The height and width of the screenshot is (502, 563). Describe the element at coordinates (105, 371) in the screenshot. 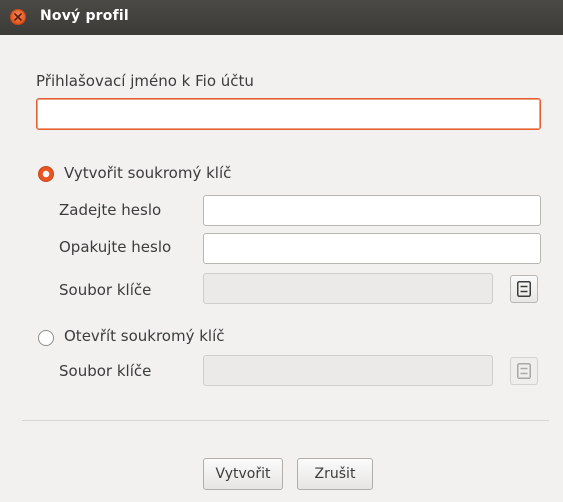

I see `open-keyfile-label: Soubor klíče` at that location.